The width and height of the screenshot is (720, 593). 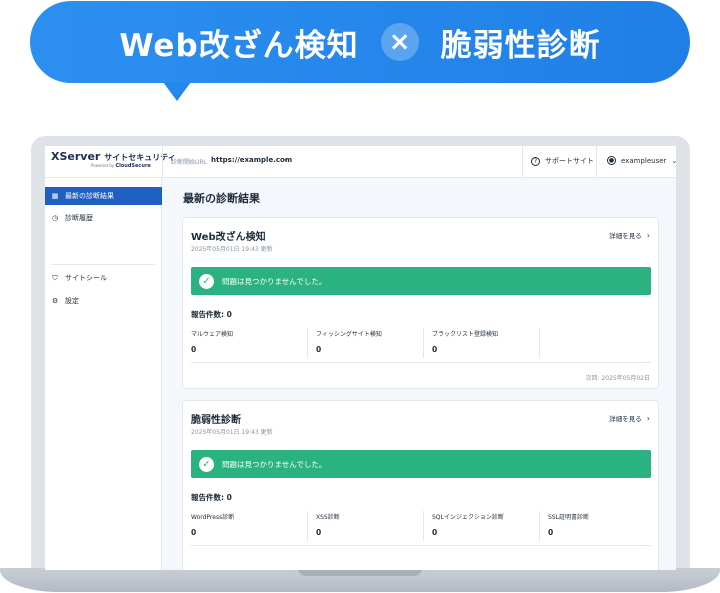 I want to click on sidebar-item-settings: ⚙ 設定, so click(x=103, y=301).